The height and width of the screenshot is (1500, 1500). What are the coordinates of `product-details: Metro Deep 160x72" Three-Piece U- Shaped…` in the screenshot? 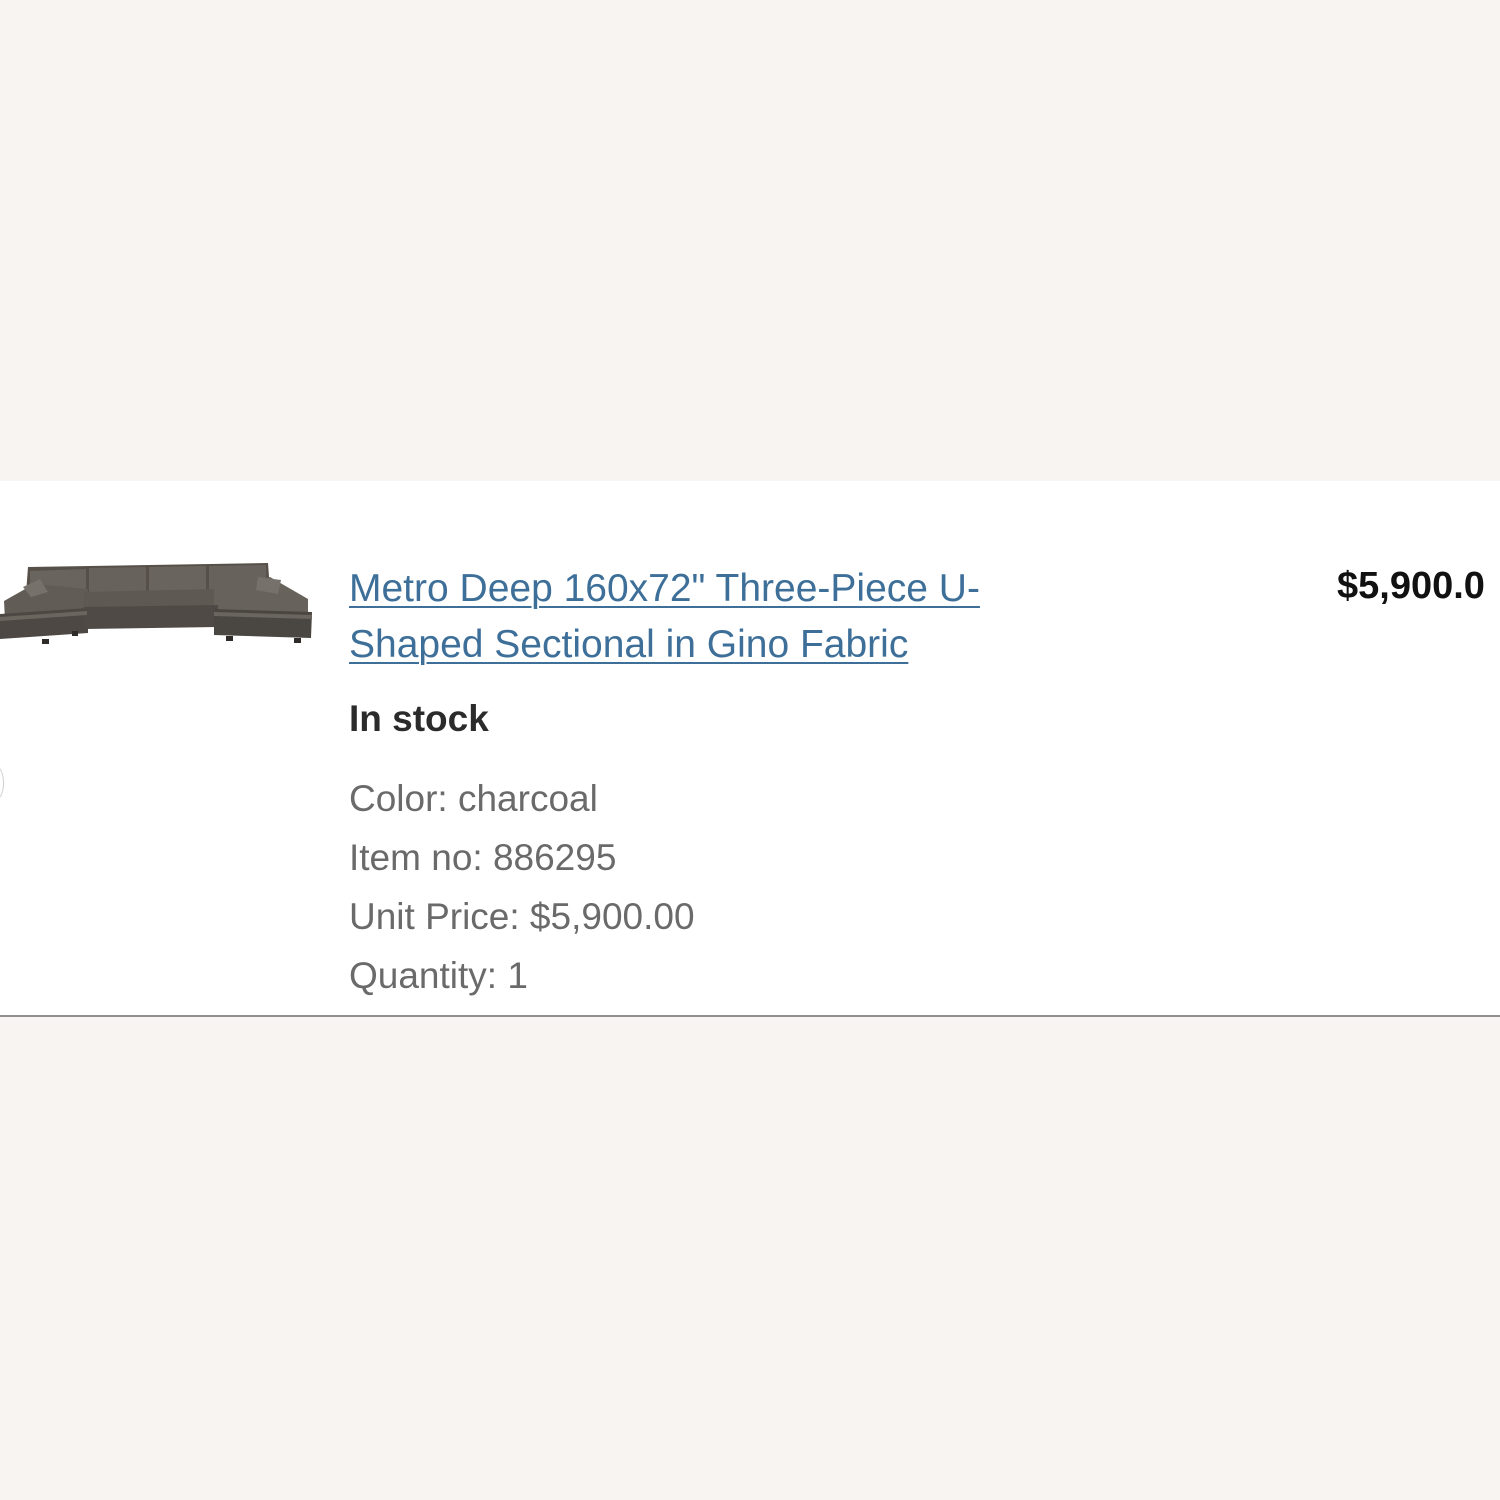 It's located at (729, 783).